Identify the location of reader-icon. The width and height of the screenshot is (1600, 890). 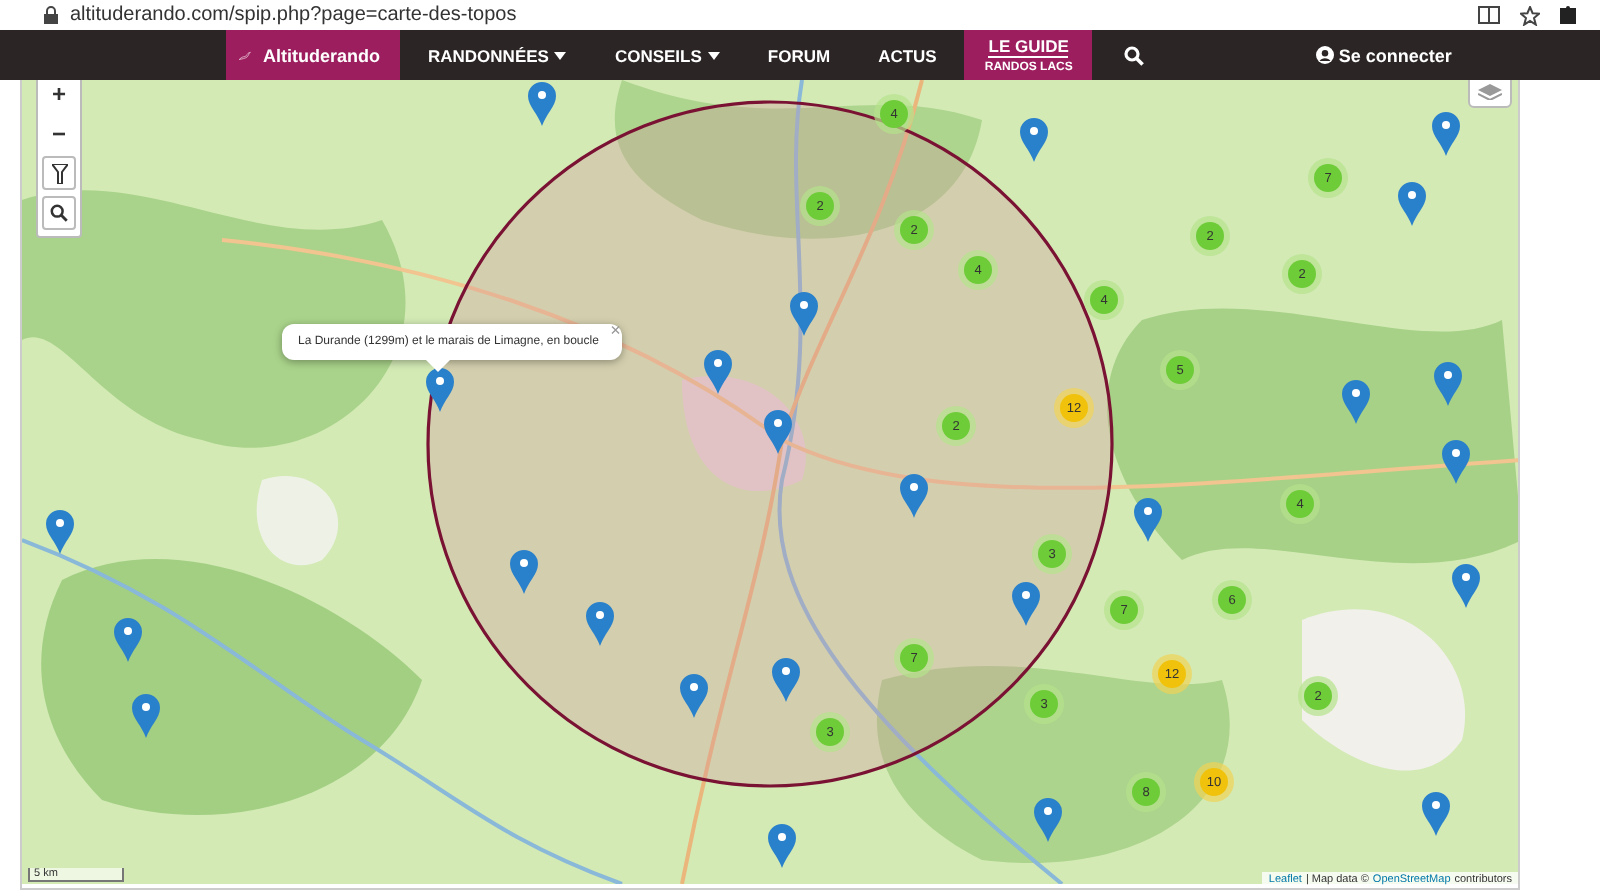
(1489, 15).